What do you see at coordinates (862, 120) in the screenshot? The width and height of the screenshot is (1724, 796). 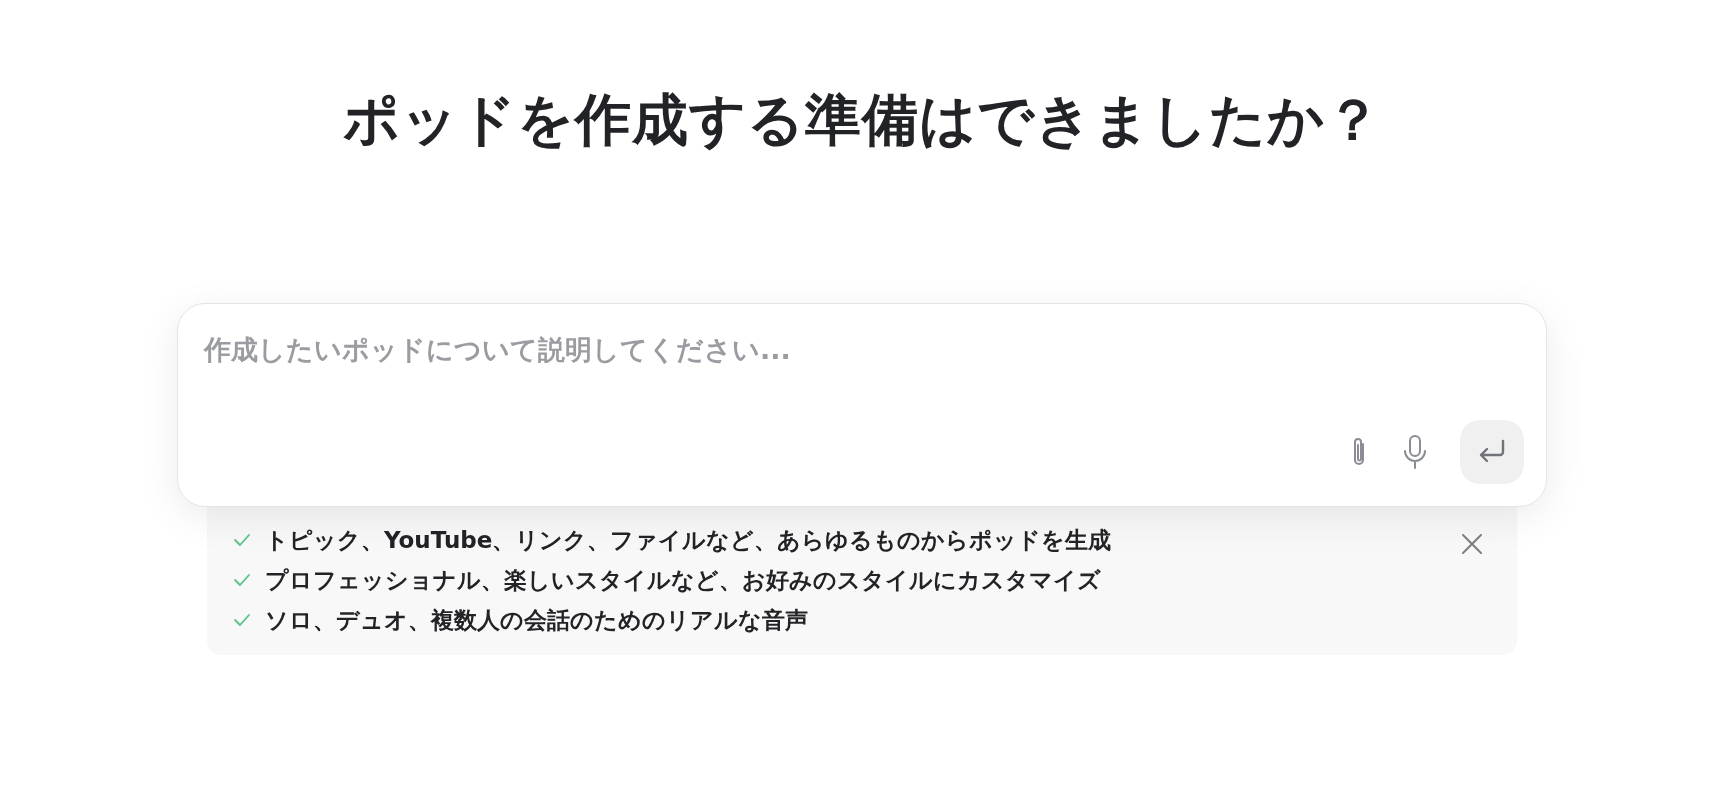 I see `page-heading: ポッドを作成する準備はできましたか？` at bounding box center [862, 120].